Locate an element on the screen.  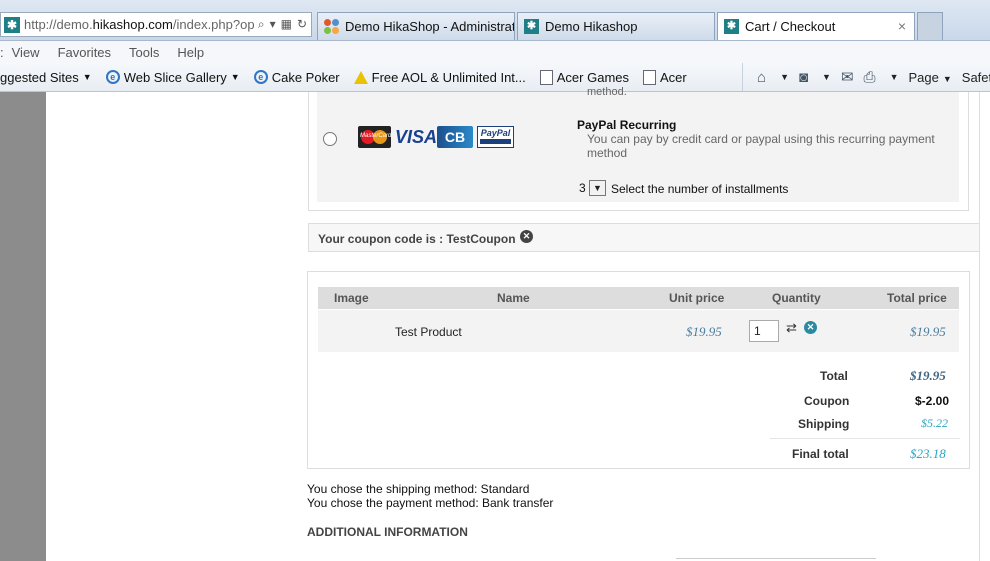
column-total-price: Total price is located at coordinates (917, 298).